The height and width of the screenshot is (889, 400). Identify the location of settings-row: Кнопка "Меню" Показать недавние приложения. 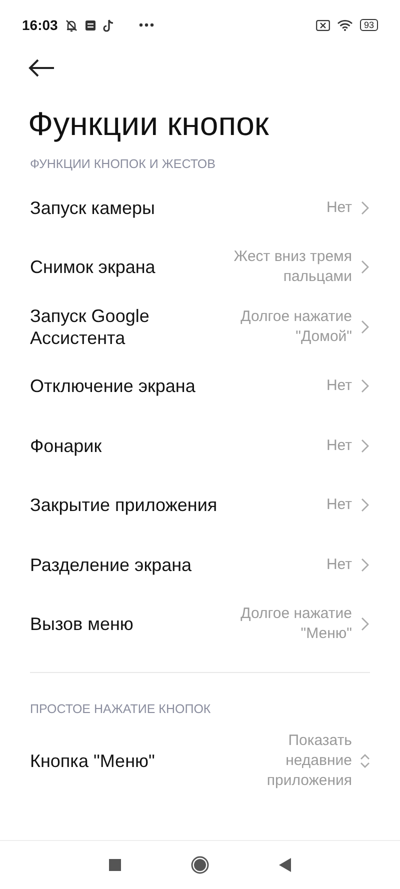
(200, 761).